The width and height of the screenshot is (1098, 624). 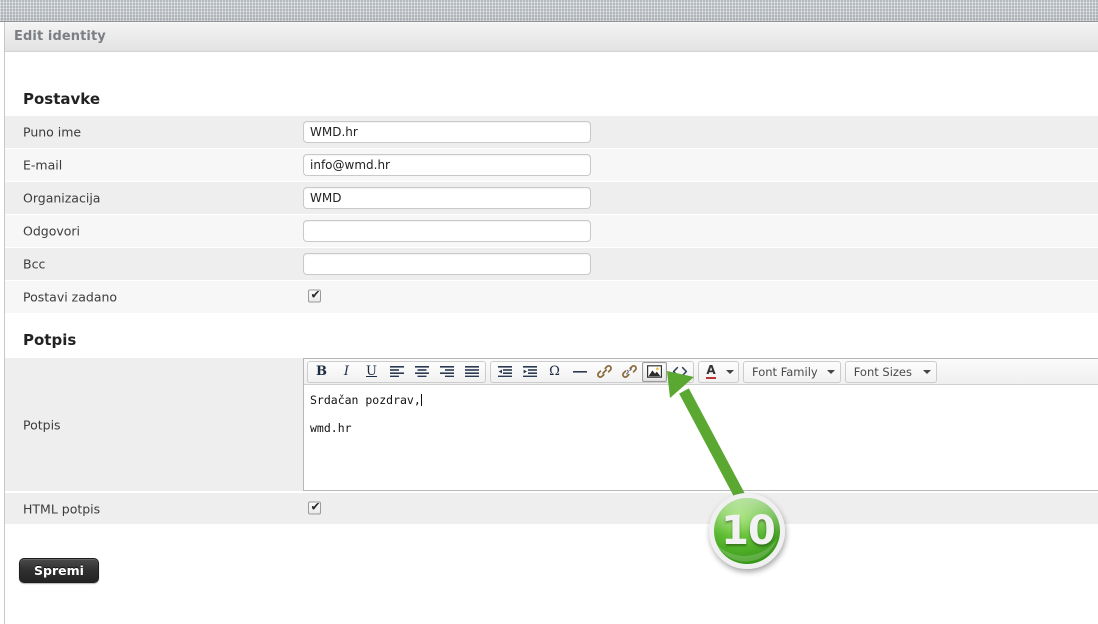 I want to click on signature-edit-area: Srdačan pozdrav, wmd.hr, so click(x=701, y=438).